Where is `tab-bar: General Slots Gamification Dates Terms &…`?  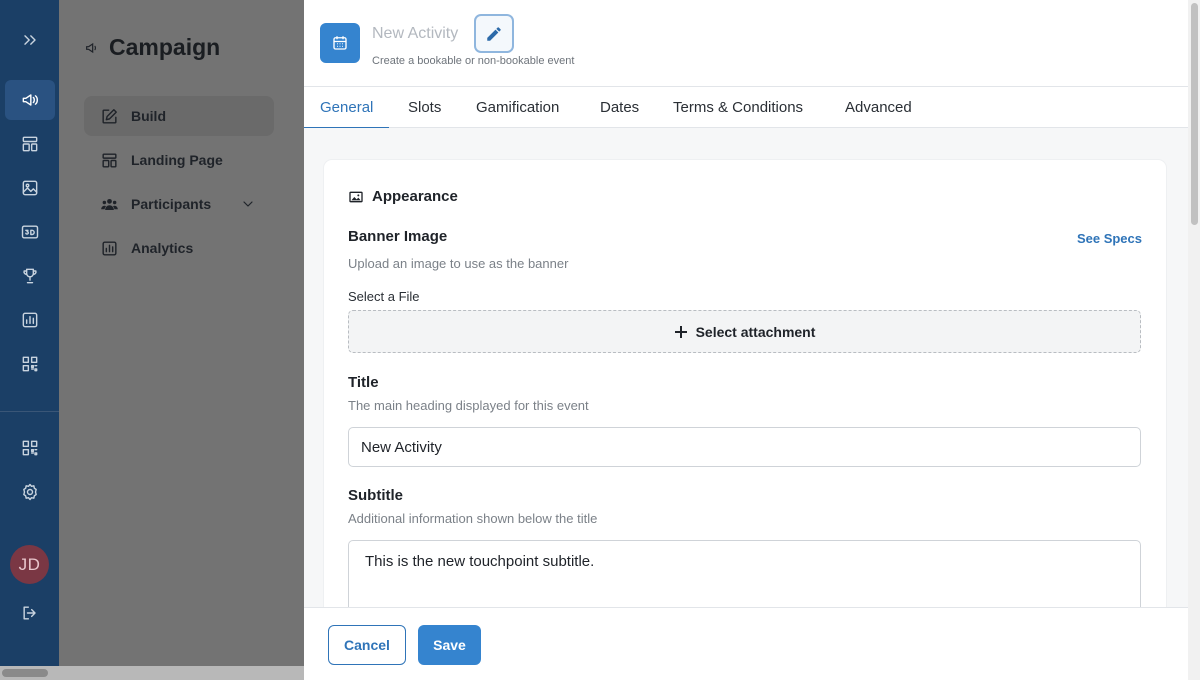
tab-bar: General Slots Gamification Dates Terms &… is located at coordinates (745, 108).